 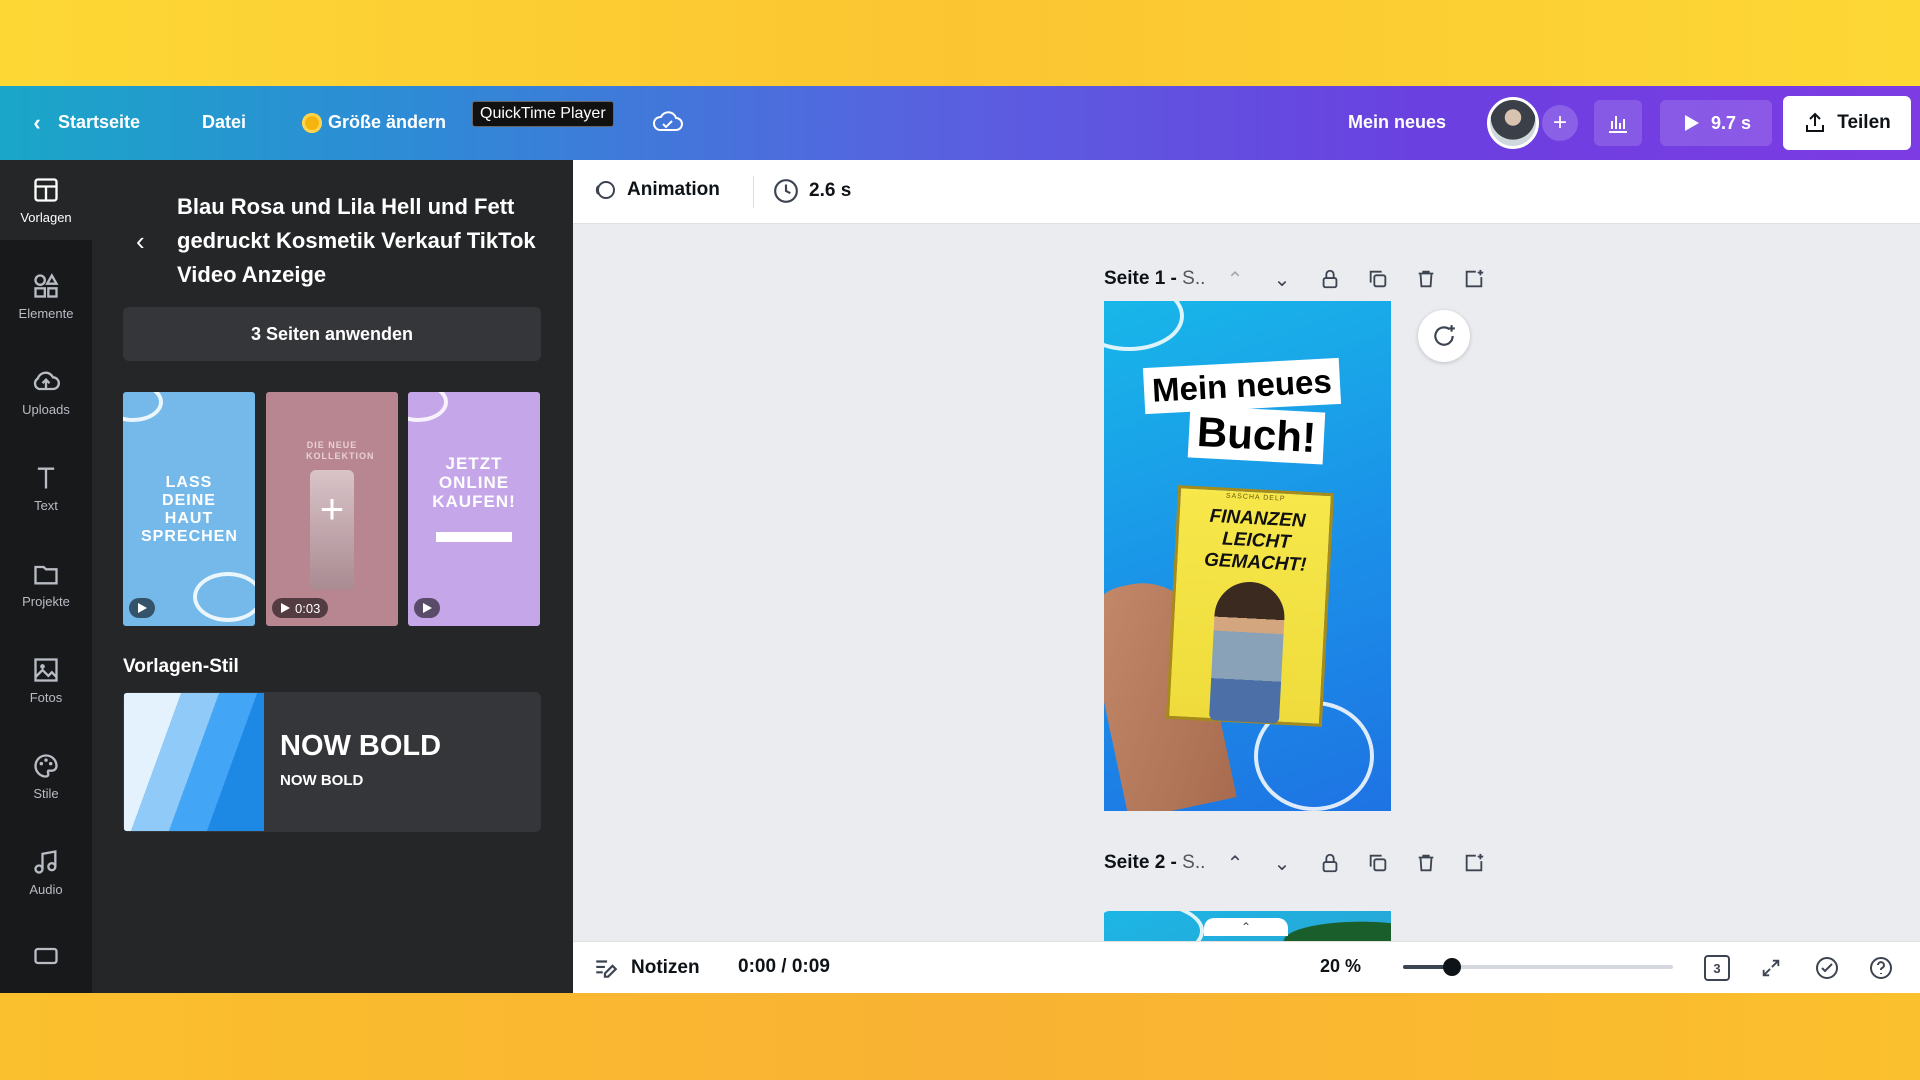 What do you see at coordinates (753, 192) in the screenshot?
I see `toolbar-divider` at bounding box center [753, 192].